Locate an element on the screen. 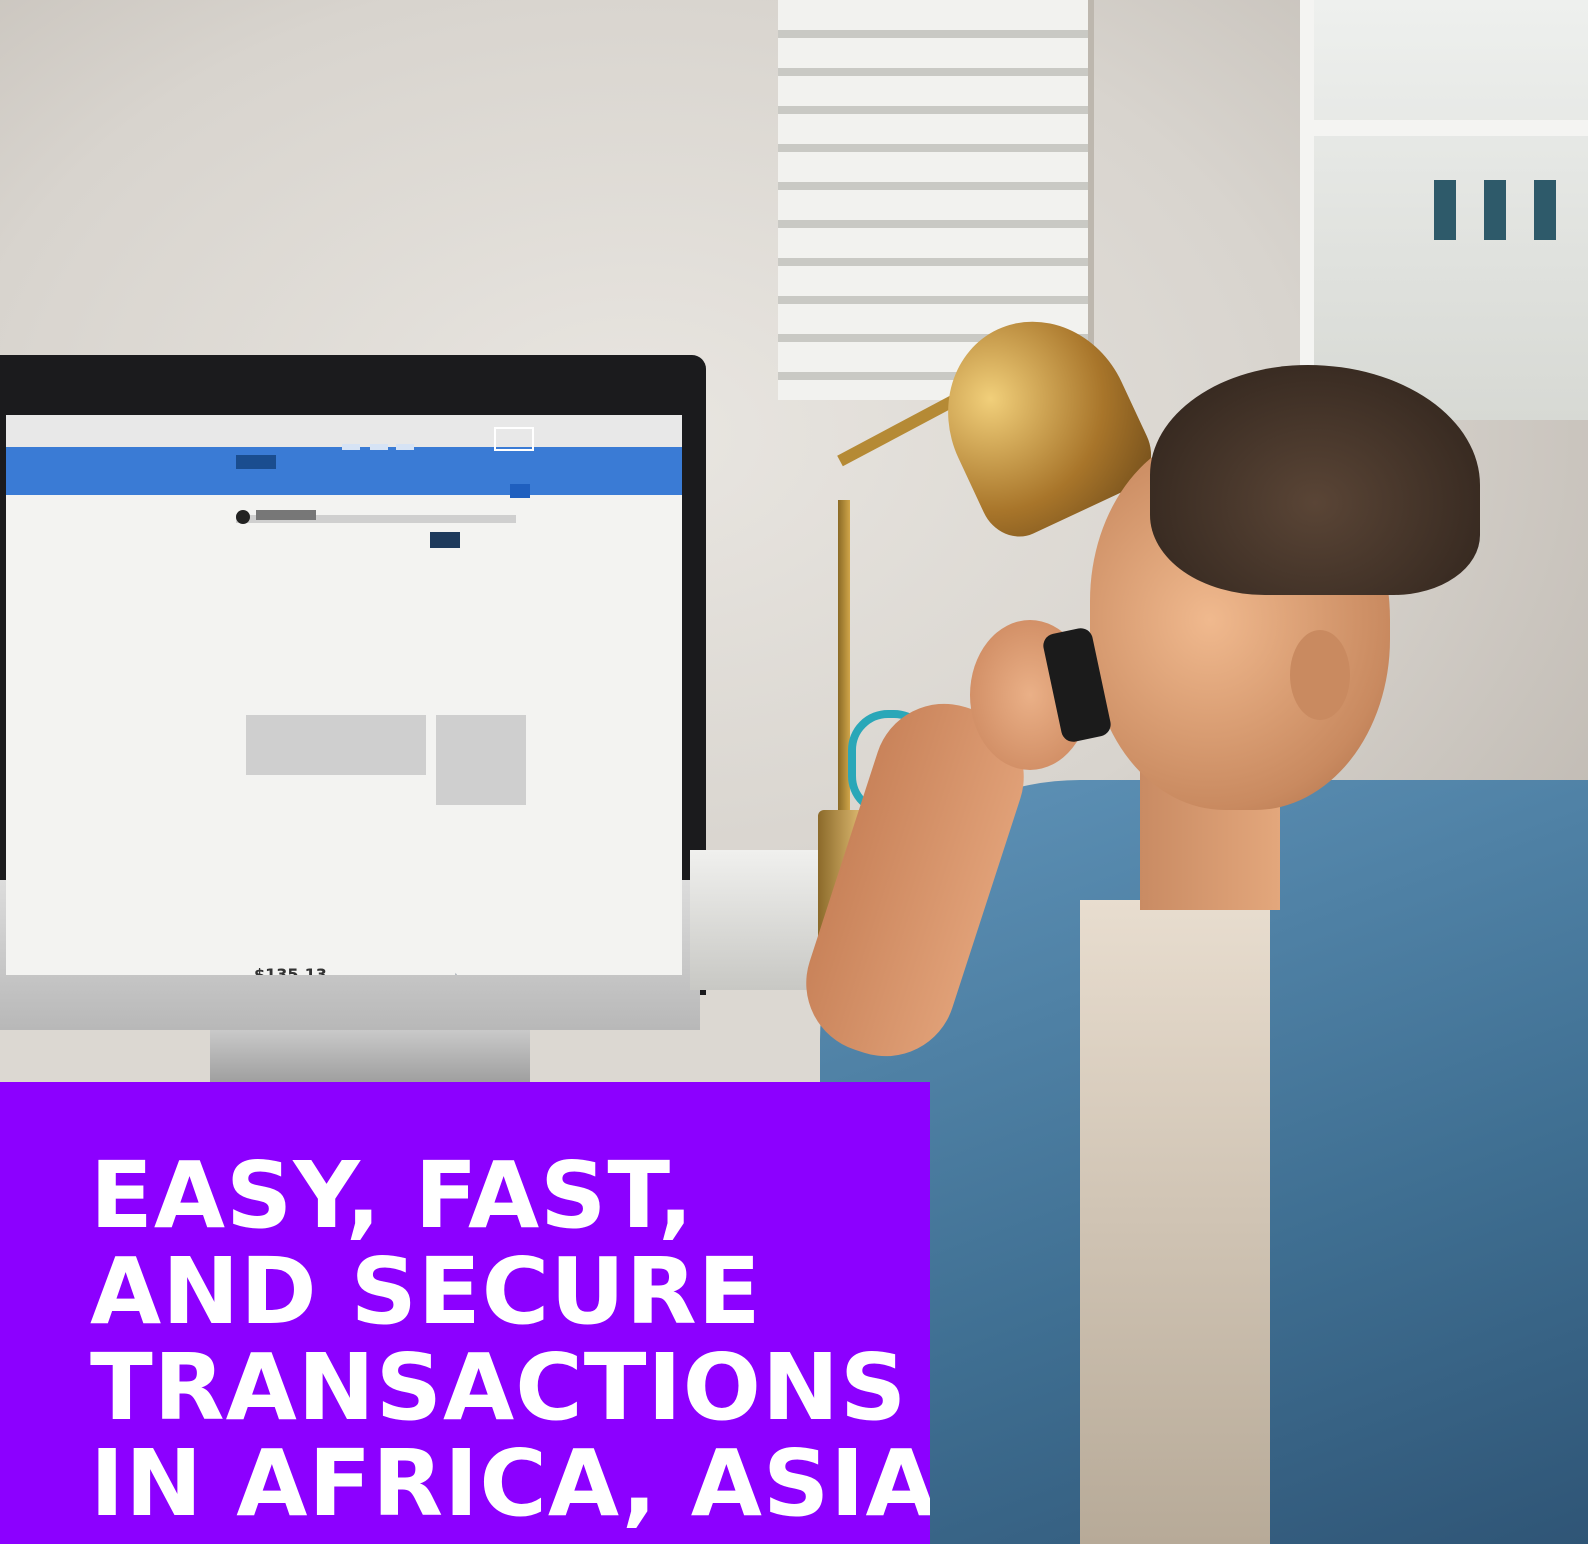  window is located at coordinates (1444, 210).